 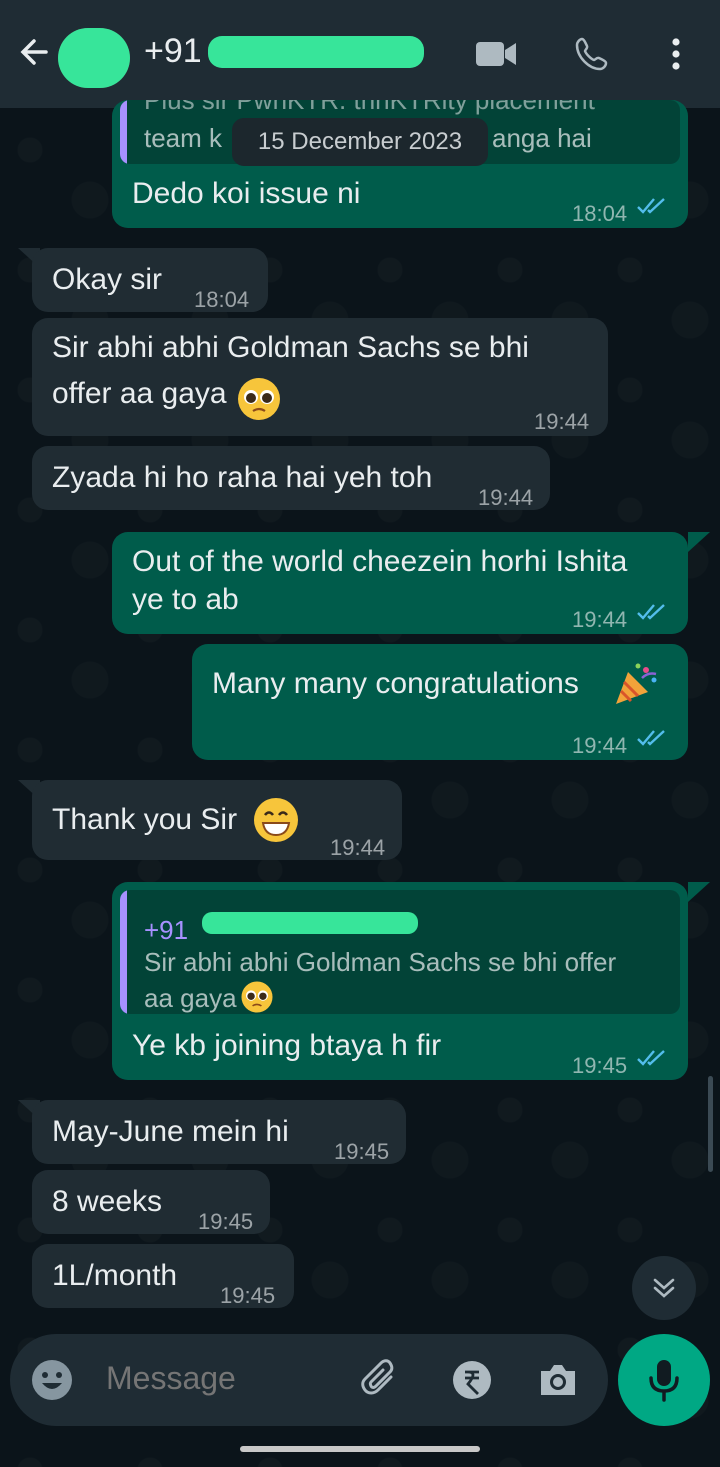 What do you see at coordinates (496, 54) in the screenshot?
I see `video-call-icon` at bounding box center [496, 54].